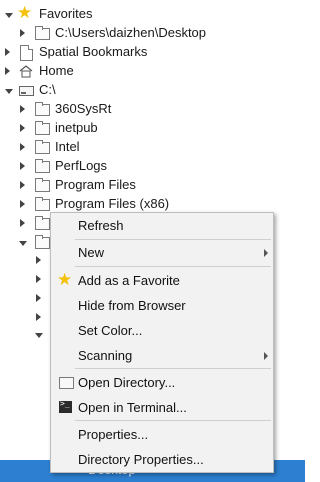  I want to click on tree-item-label: inetpub, so click(76, 127).